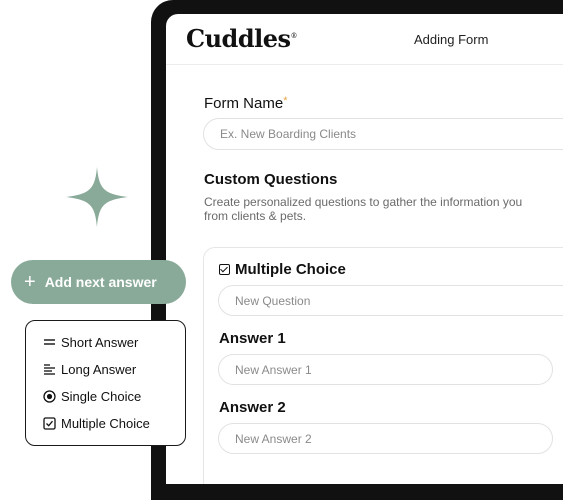 The height and width of the screenshot is (500, 563). What do you see at coordinates (90, 342) in the screenshot?
I see `menu-item-short-answer: Short Answer` at bounding box center [90, 342].